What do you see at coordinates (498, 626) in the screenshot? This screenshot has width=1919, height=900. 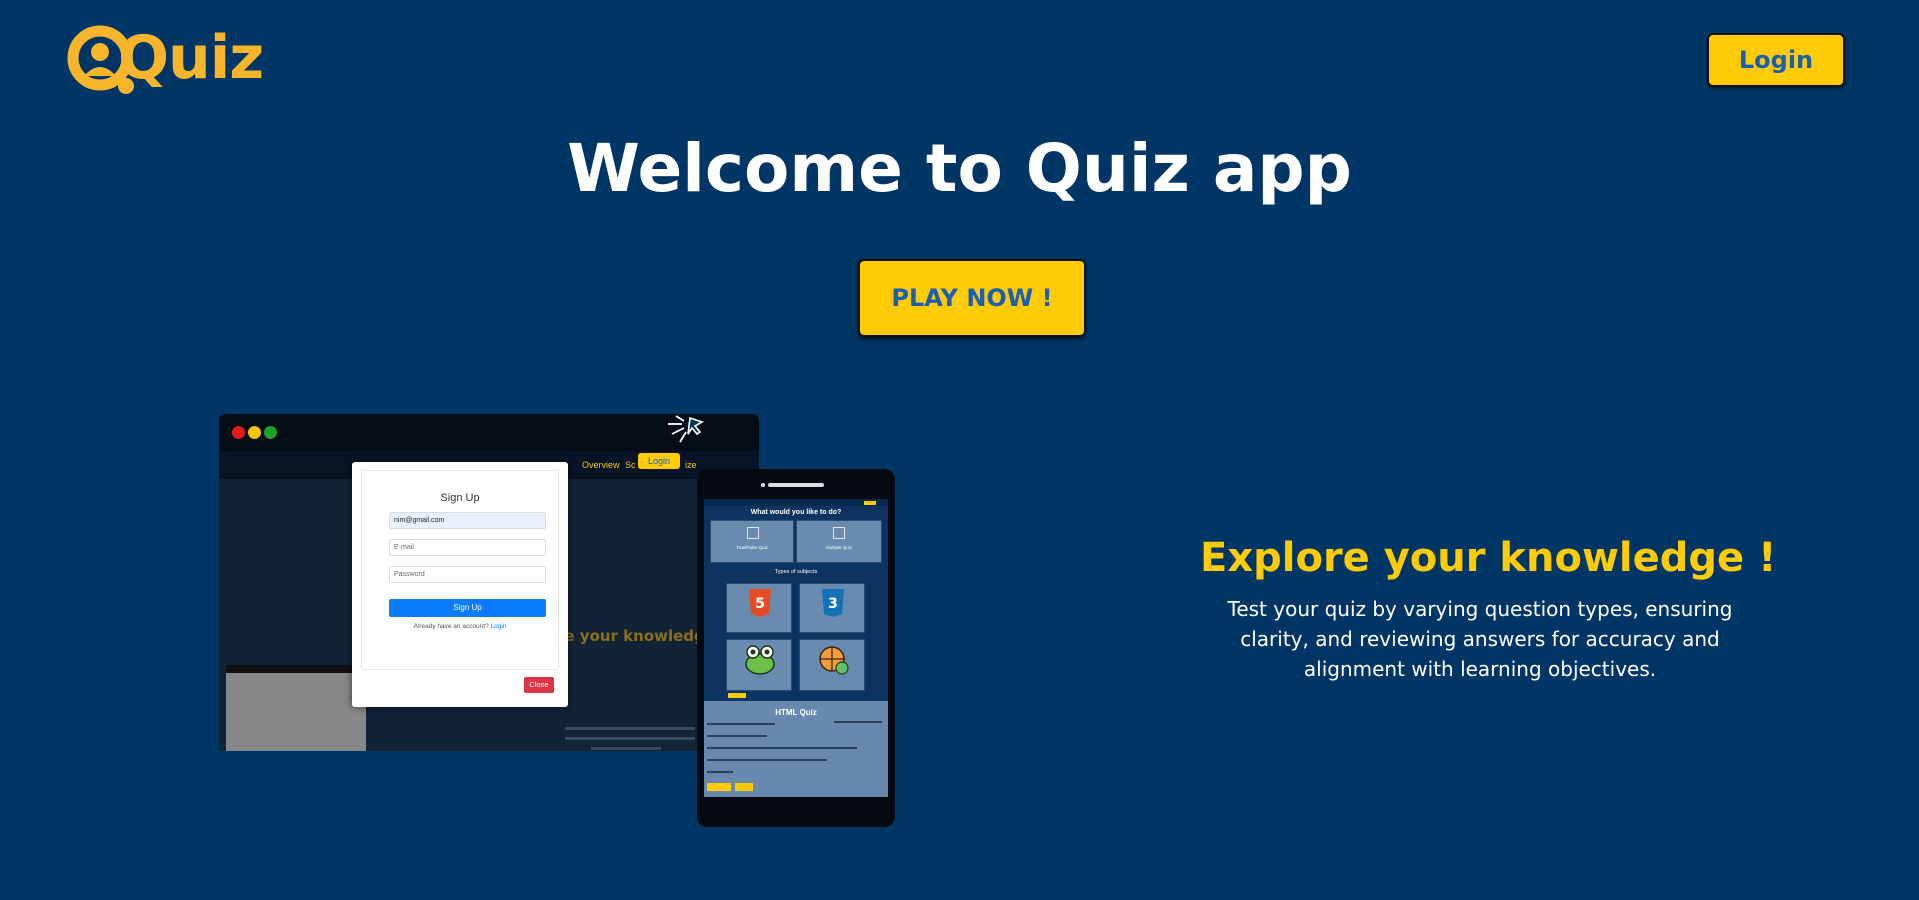 I see `signup-login-link: Login` at bounding box center [498, 626].